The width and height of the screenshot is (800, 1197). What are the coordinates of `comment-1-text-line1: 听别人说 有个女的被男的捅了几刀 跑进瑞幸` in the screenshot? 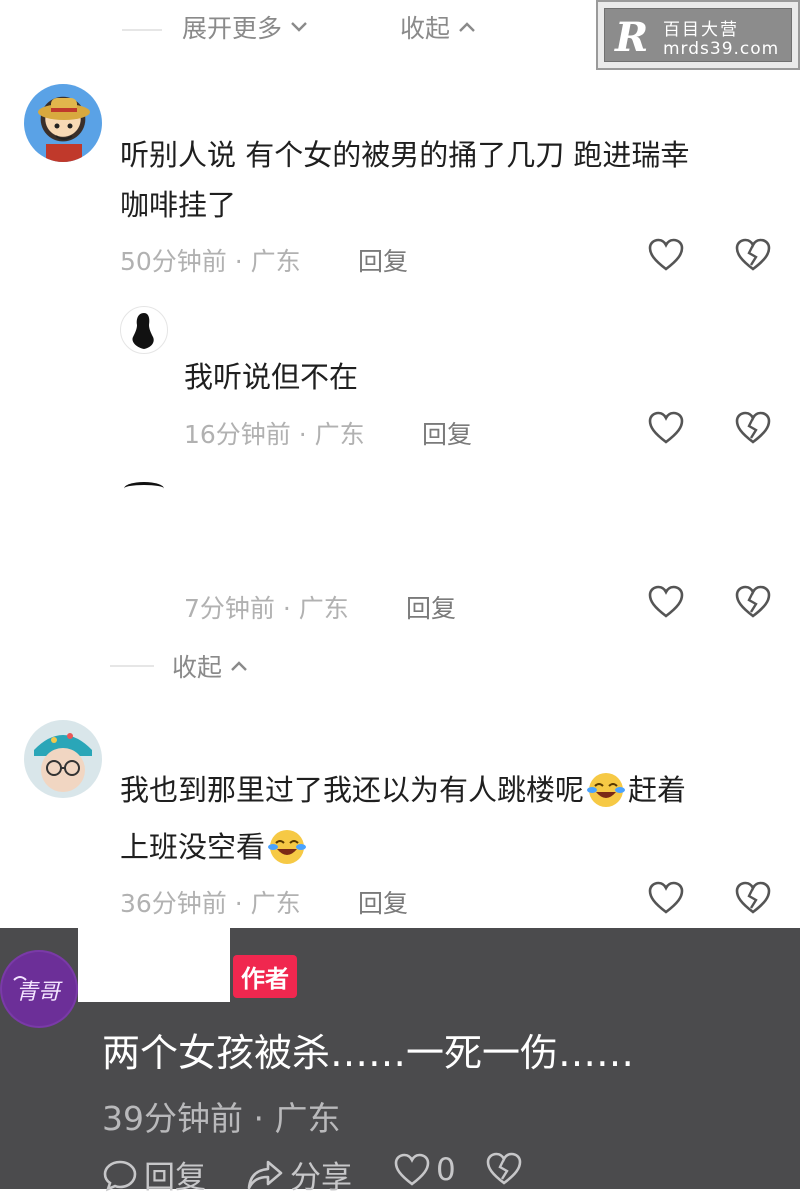 It's located at (405, 155).